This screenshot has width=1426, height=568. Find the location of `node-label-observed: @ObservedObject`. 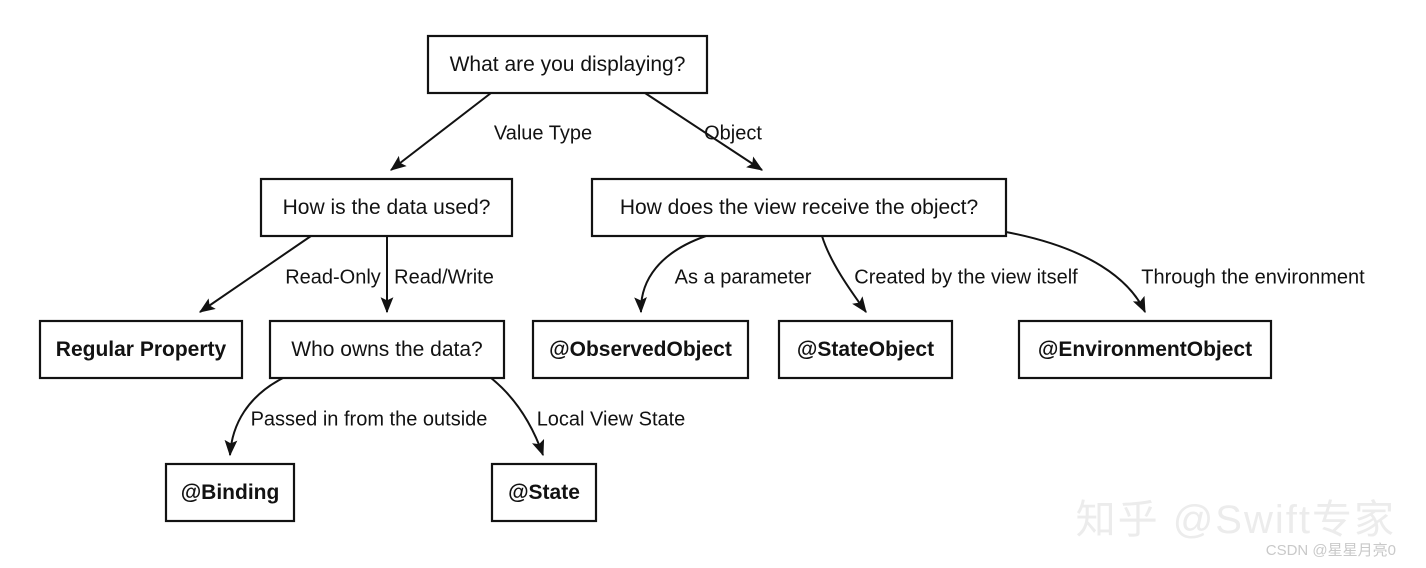

node-label-observed: @ObservedObject is located at coordinates (640, 349).